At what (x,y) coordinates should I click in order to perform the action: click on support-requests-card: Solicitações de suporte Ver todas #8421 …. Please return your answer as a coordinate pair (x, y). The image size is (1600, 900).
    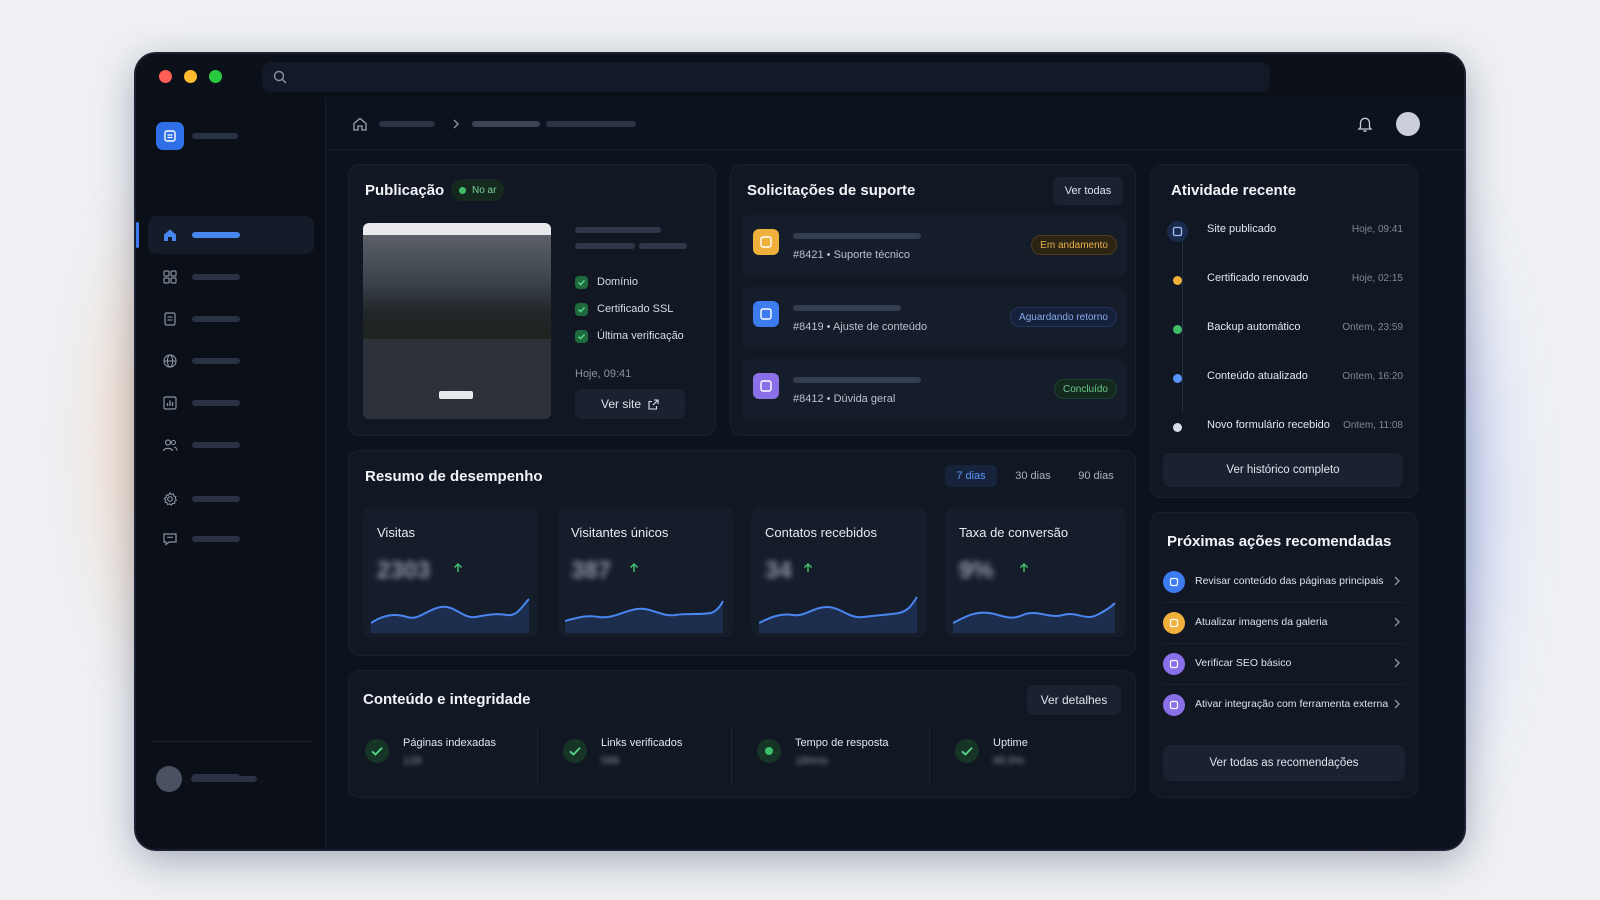
    Looking at the image, I should click on (933, 300).